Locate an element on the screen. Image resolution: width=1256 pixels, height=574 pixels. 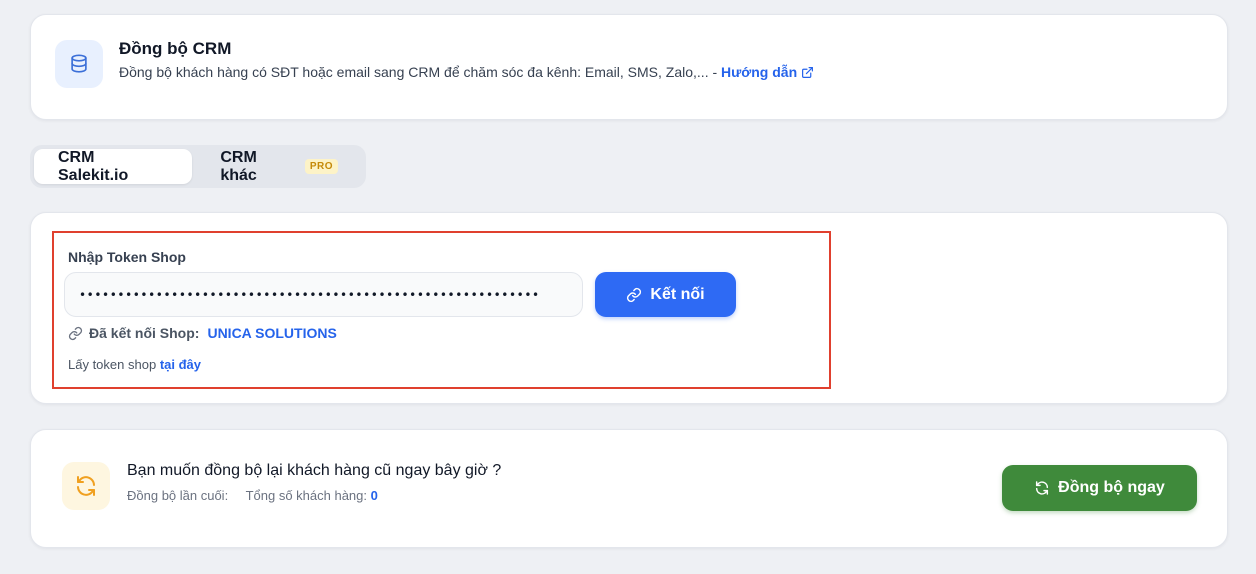
total-customers-value: 0 is located at coordinates (374, 495).